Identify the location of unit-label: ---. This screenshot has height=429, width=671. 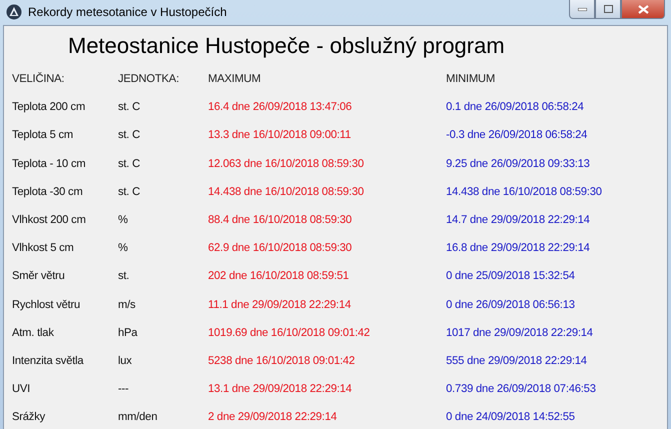
(124, 389).